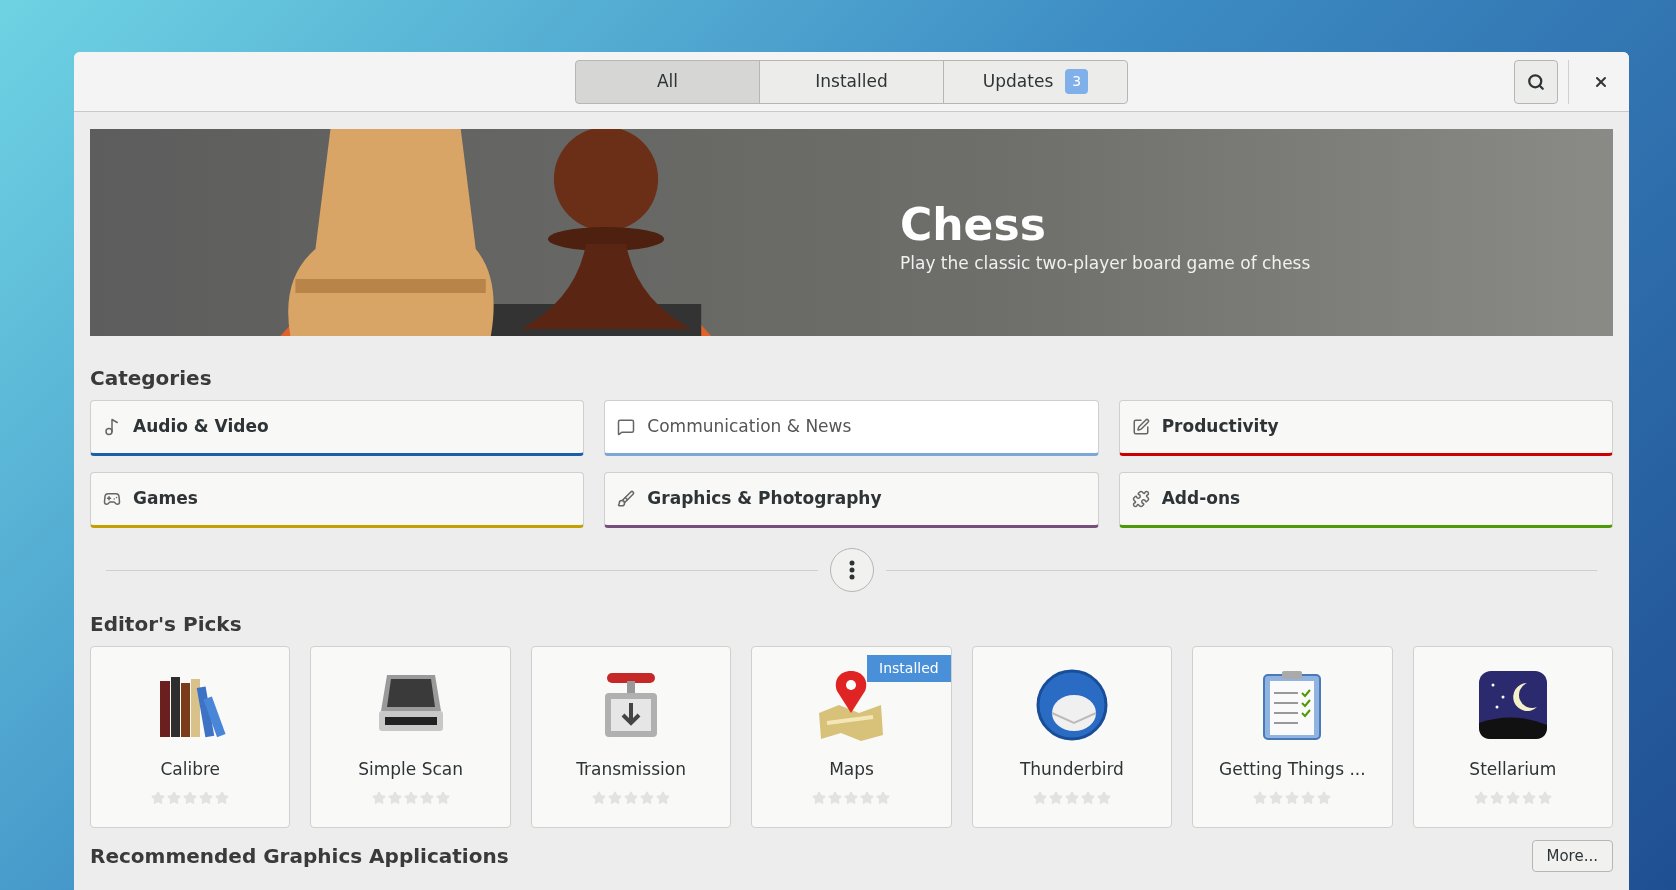 The width and height of the screenshot is (1676, 890). What do you see at coordinates (190, 737) in the screenshot?
I see `app-tile: Calibre` at bounding box center [190, 737].